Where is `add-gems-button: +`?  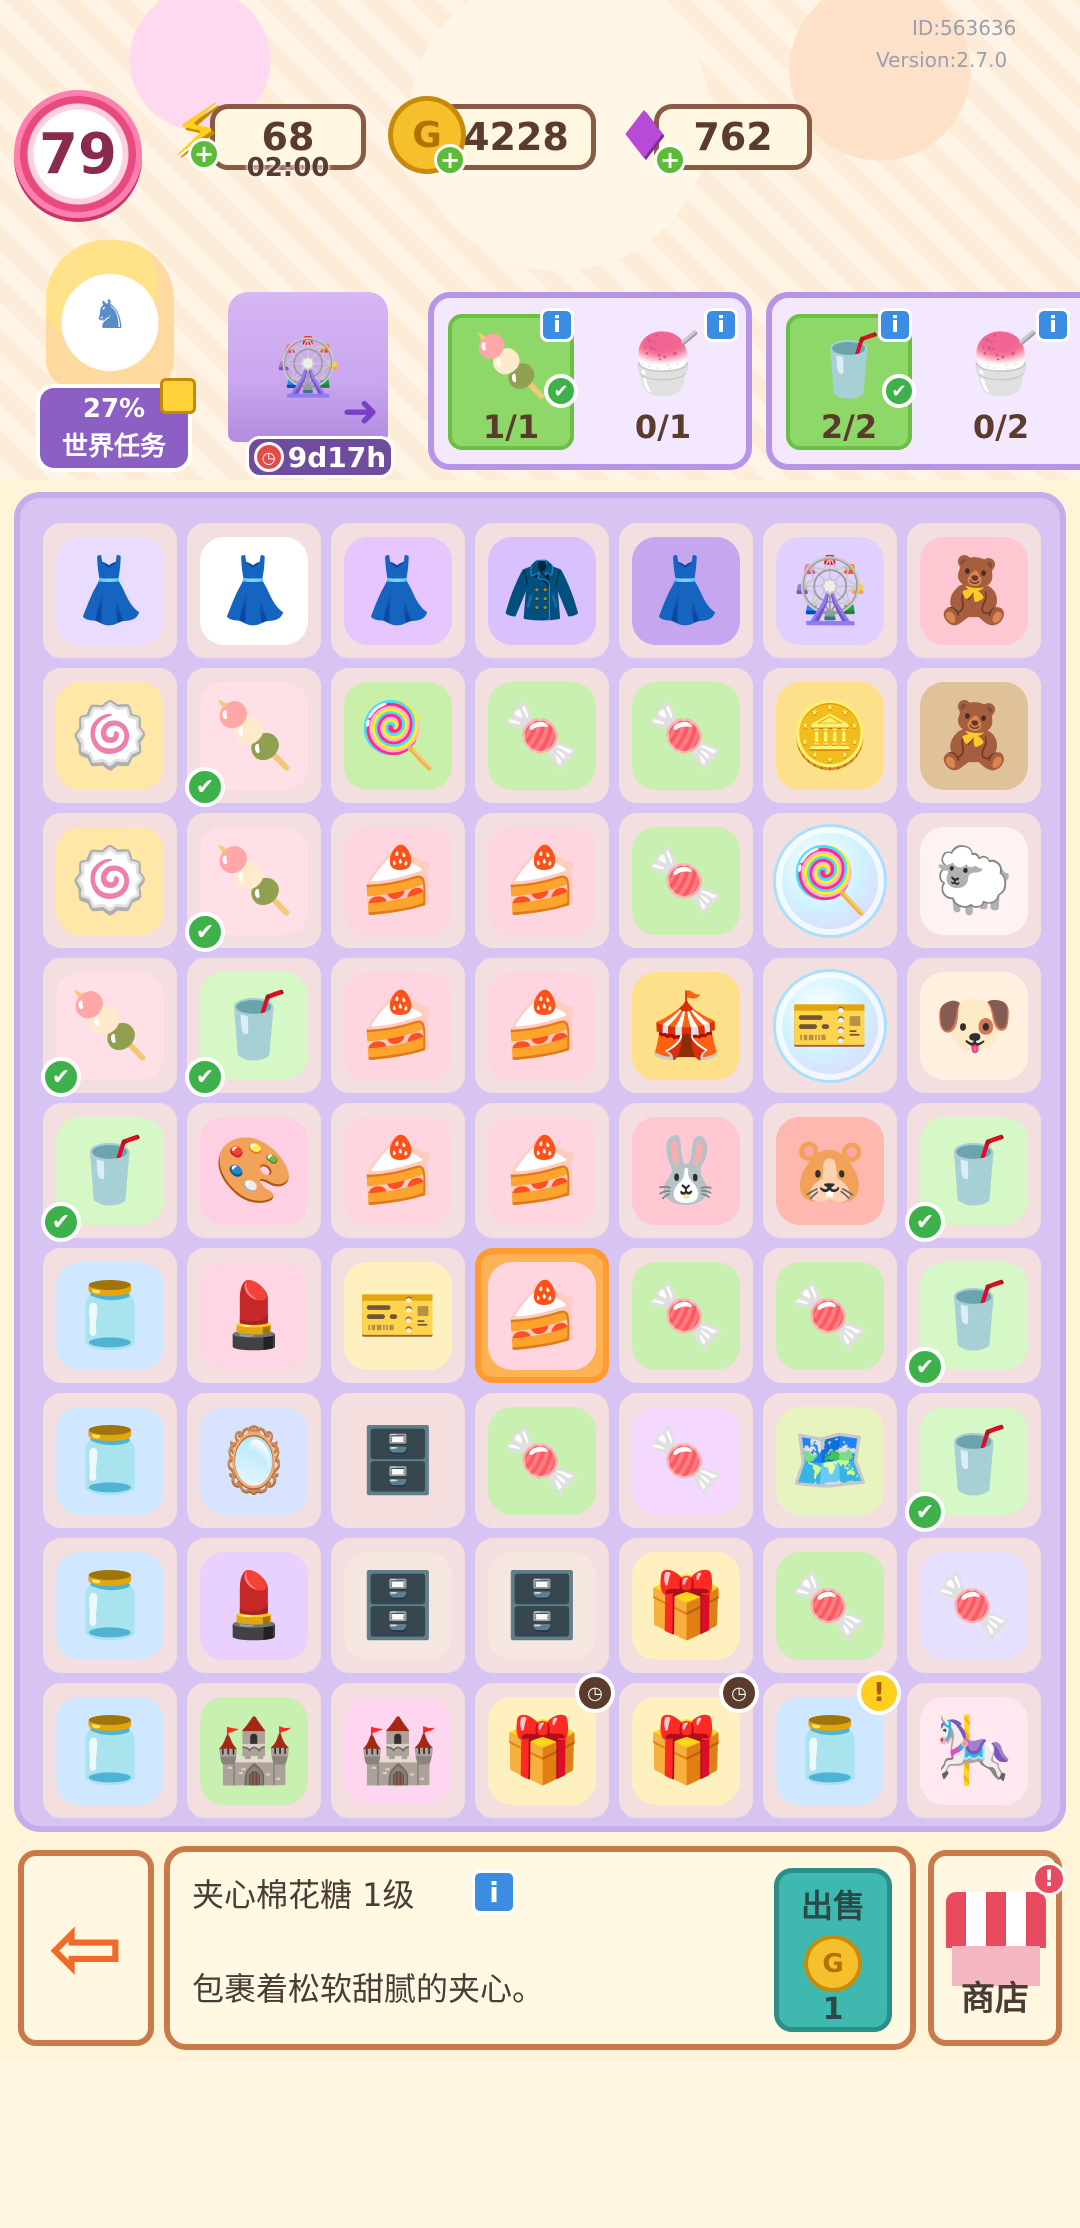 add-gems-button: + is located at coordinates (670, 160).